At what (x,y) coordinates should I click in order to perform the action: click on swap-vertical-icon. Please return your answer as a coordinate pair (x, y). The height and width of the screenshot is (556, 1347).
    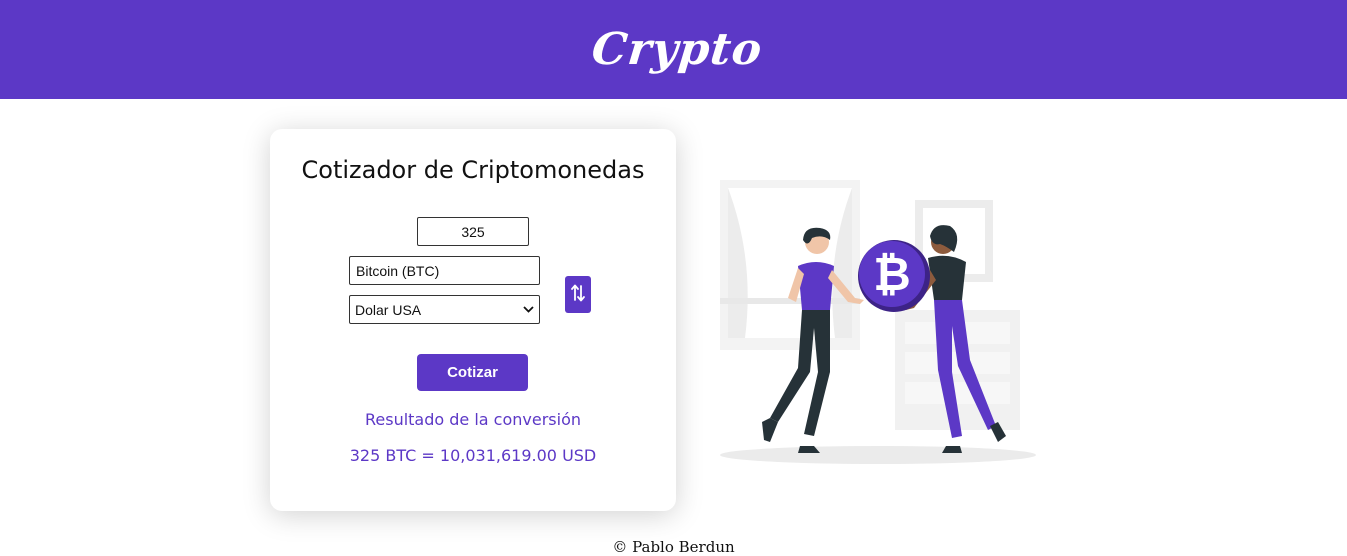
    Looking at the image, I should click on (578, 295).